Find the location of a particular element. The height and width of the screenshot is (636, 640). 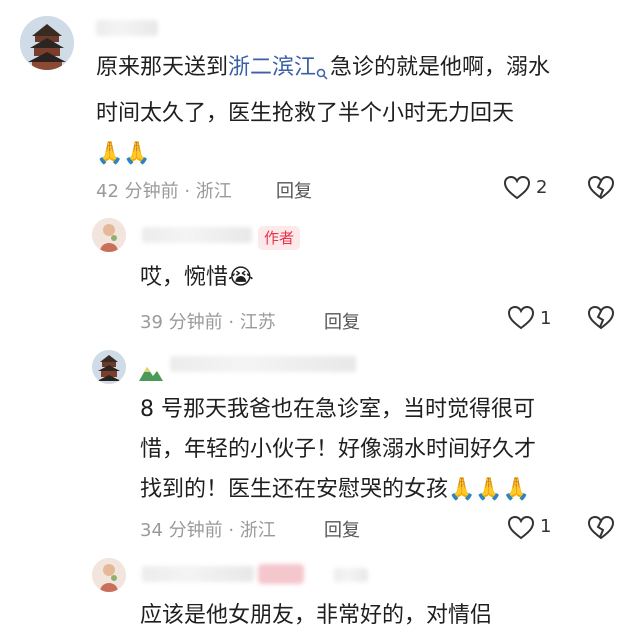

comment-text: 急诊的就是他啊，溺水 is located at coordinates (440, 67).